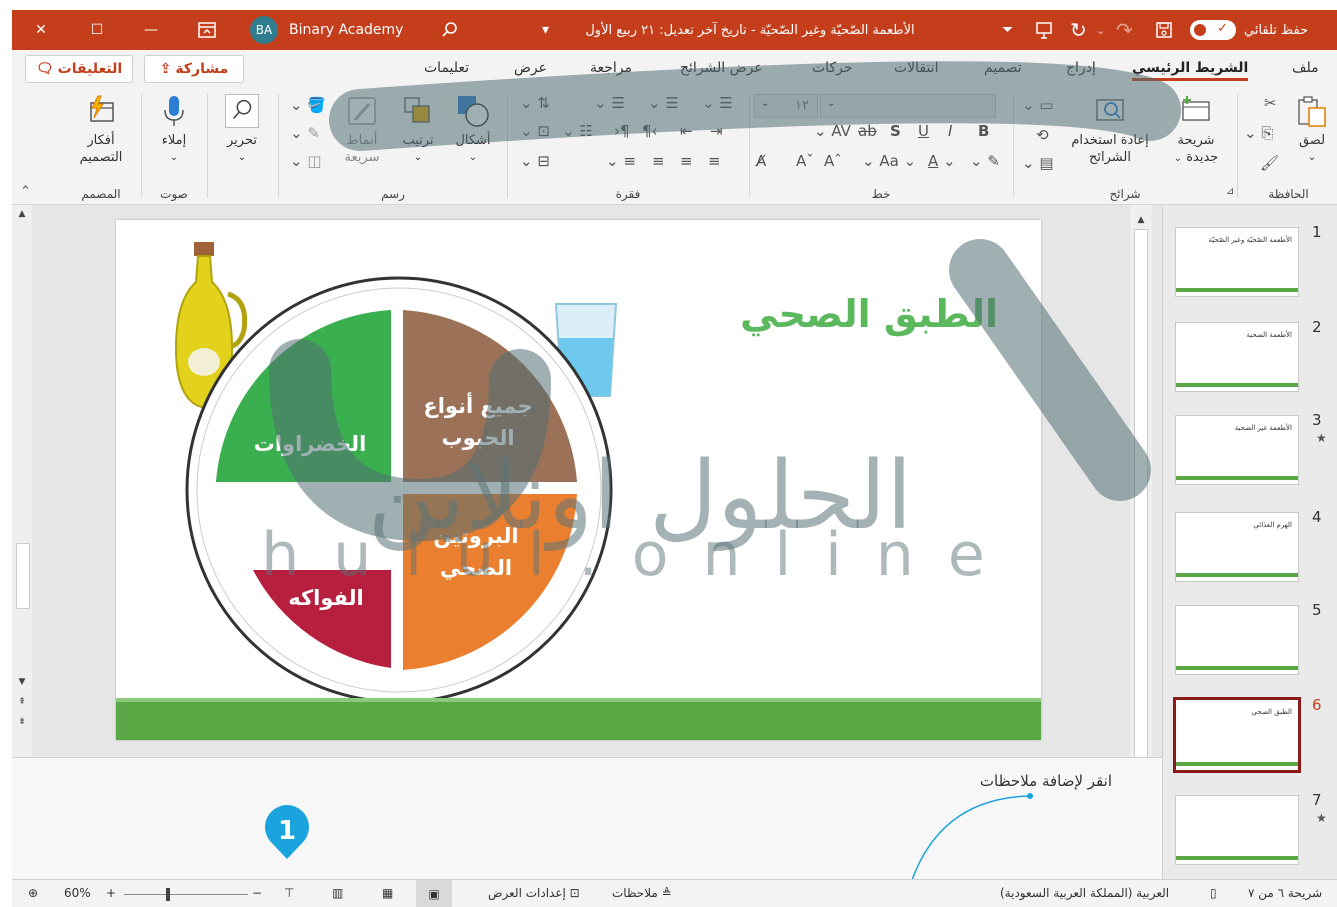  Describe the element at coordinates (434, 893) in the screenshot. I see `normal-view-icon: ▣` at that location.